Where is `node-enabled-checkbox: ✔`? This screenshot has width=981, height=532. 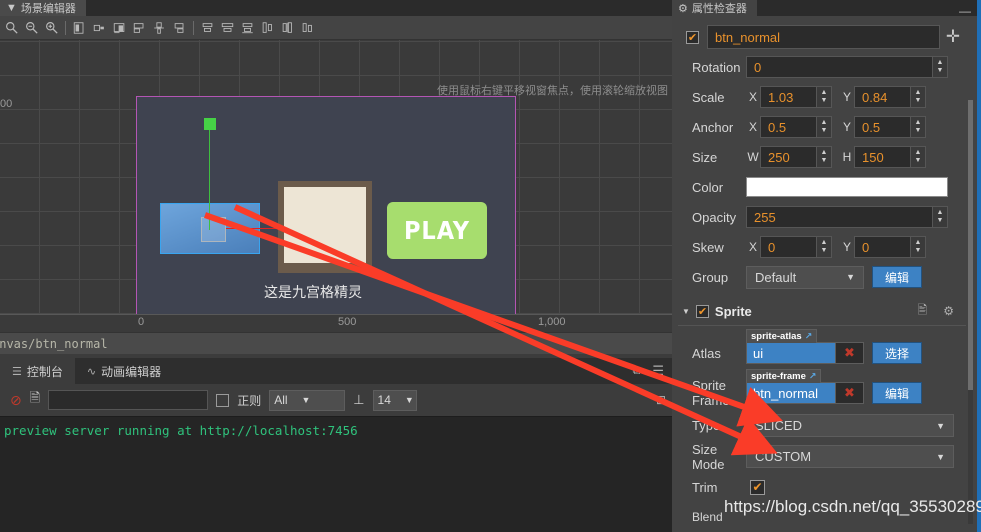 node-enabled-checkbox: ✔ is located at coordinates (692, 37).